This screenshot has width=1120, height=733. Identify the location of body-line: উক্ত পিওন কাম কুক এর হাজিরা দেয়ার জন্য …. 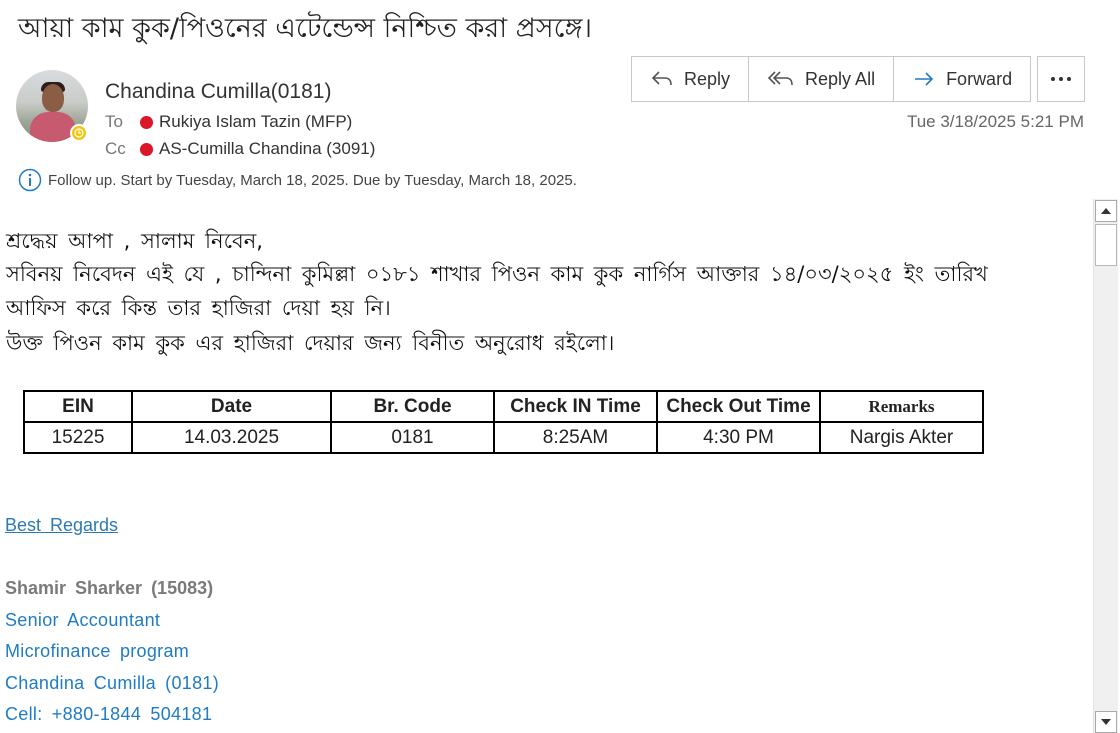
(310, 343).